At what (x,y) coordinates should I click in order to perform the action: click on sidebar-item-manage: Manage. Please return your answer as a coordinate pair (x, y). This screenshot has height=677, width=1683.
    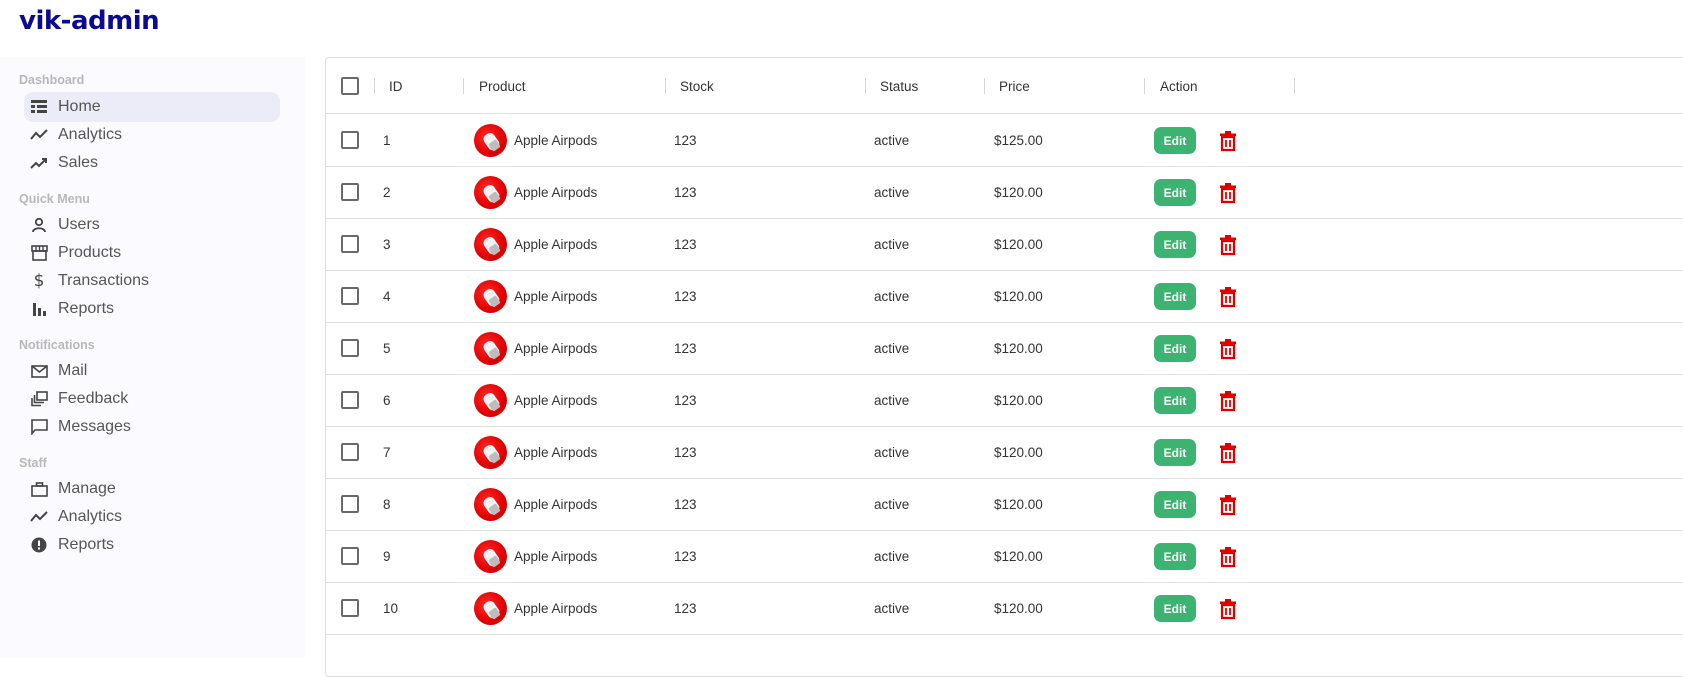
    Looking at the image, I should click on (152, 489).